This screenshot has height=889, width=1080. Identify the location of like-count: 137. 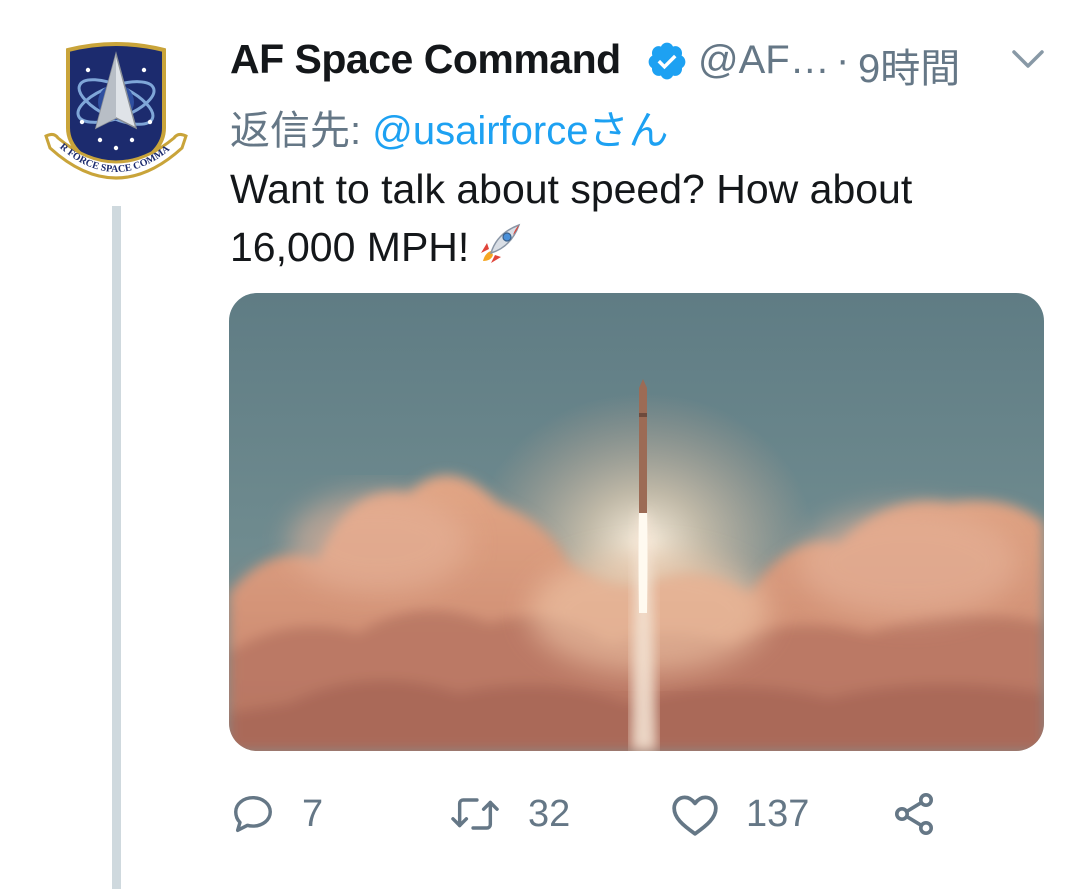
(778, 813).